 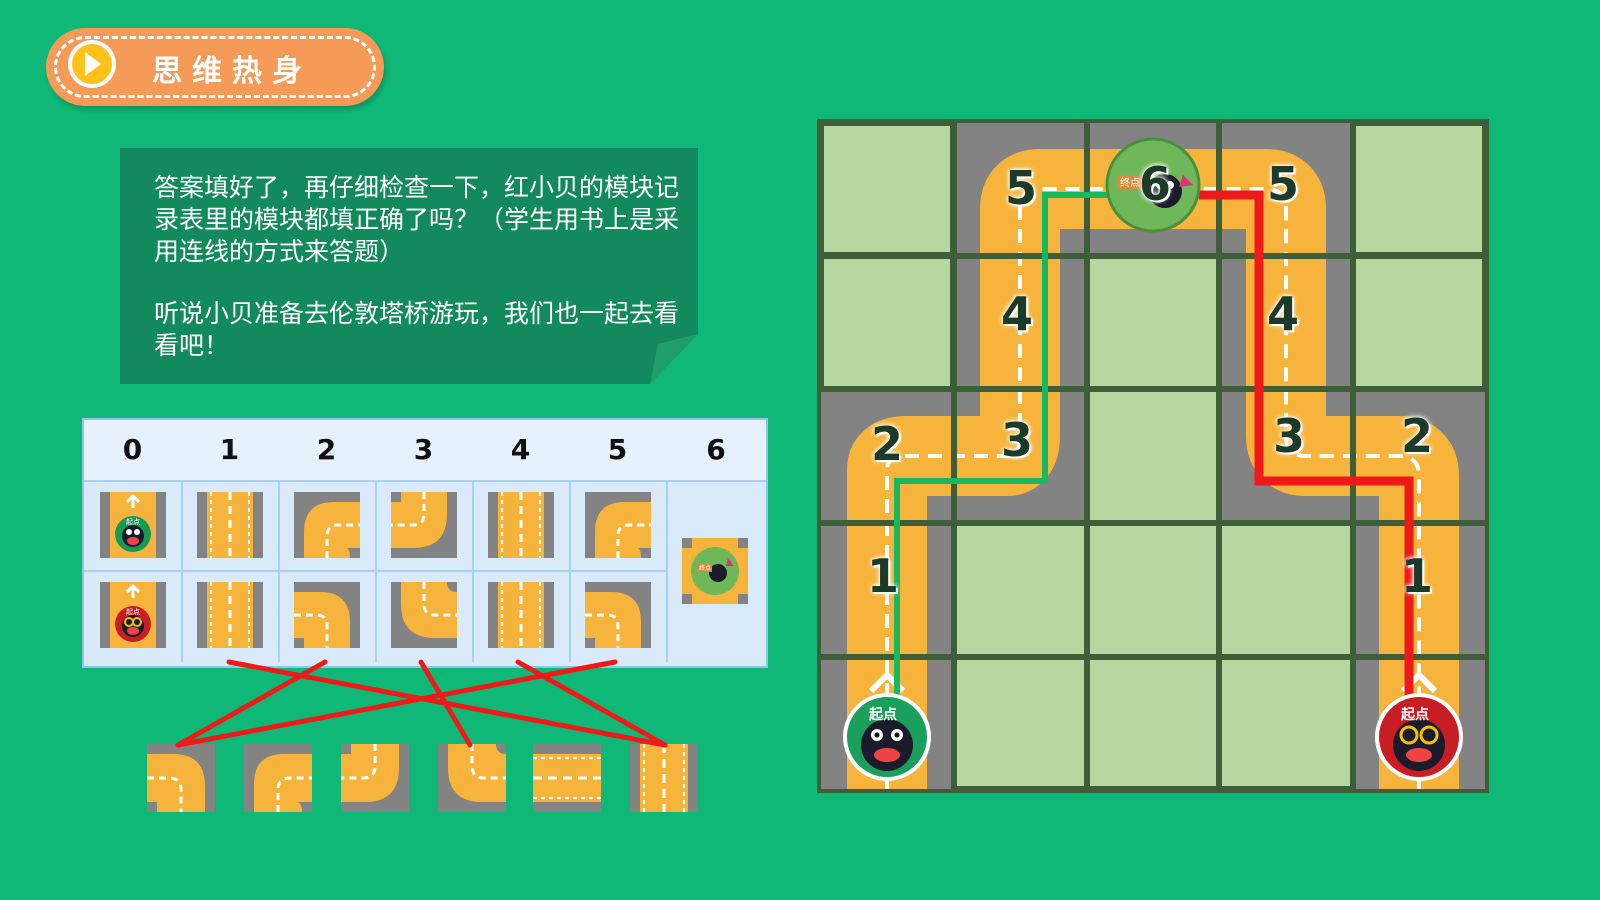 What do you see at coordinates (327, 450) in the screenshot?
I see `col-header-2: 2` at bounding box center [327, 450].